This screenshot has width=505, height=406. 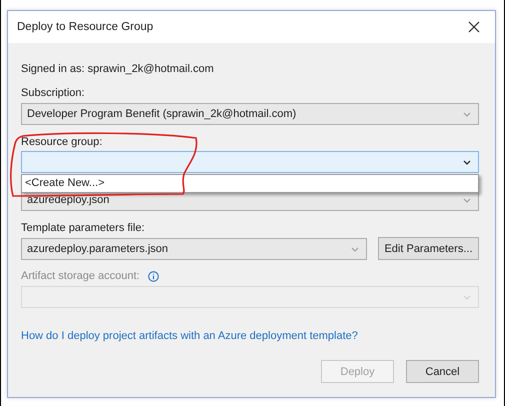 What do you see at coordinates (62, 142) in the screenshot?
I see `field-label: Resource group:` at bounding box center [62, 142].